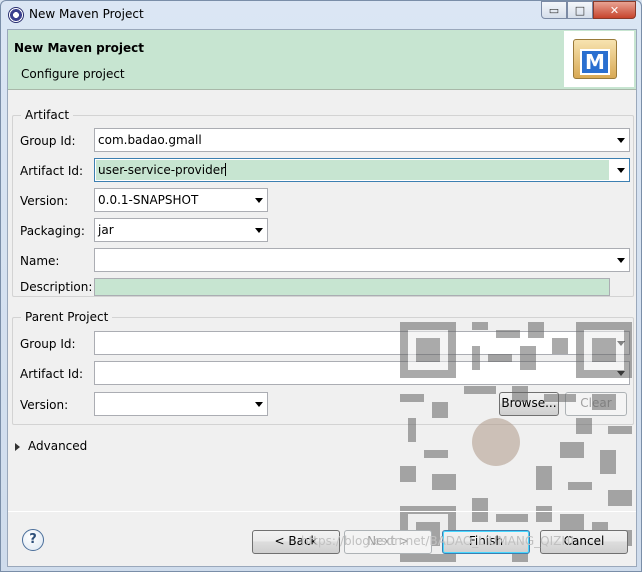 Image resolution: width=642 pixels, height=572 pixels. Describe the element at coordinates (73, 74) in the screenshot. I see `wizard-subtitle: Configure project` at that location.